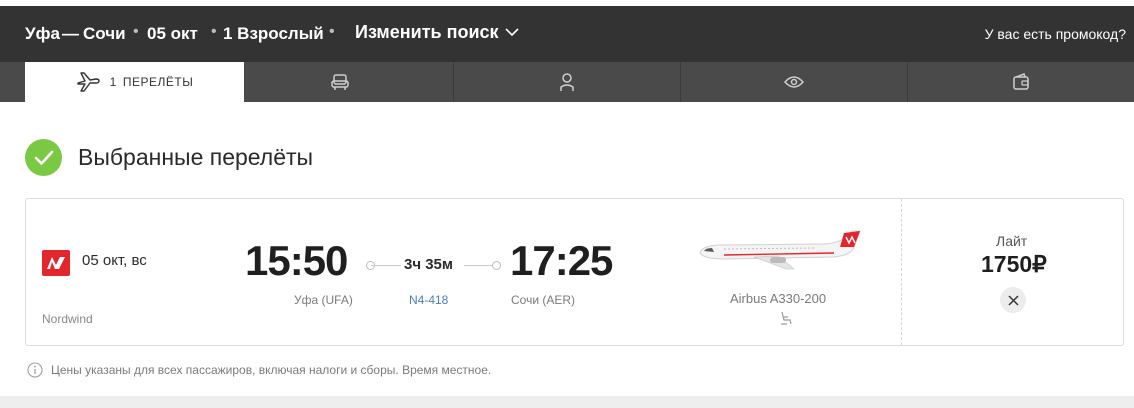 The height and width of the screenshot is (408, 1134). Describe the element at coordinates (543, 300) in the screenshot. I see `arrival-airport: Сочи (AER)` at that location.